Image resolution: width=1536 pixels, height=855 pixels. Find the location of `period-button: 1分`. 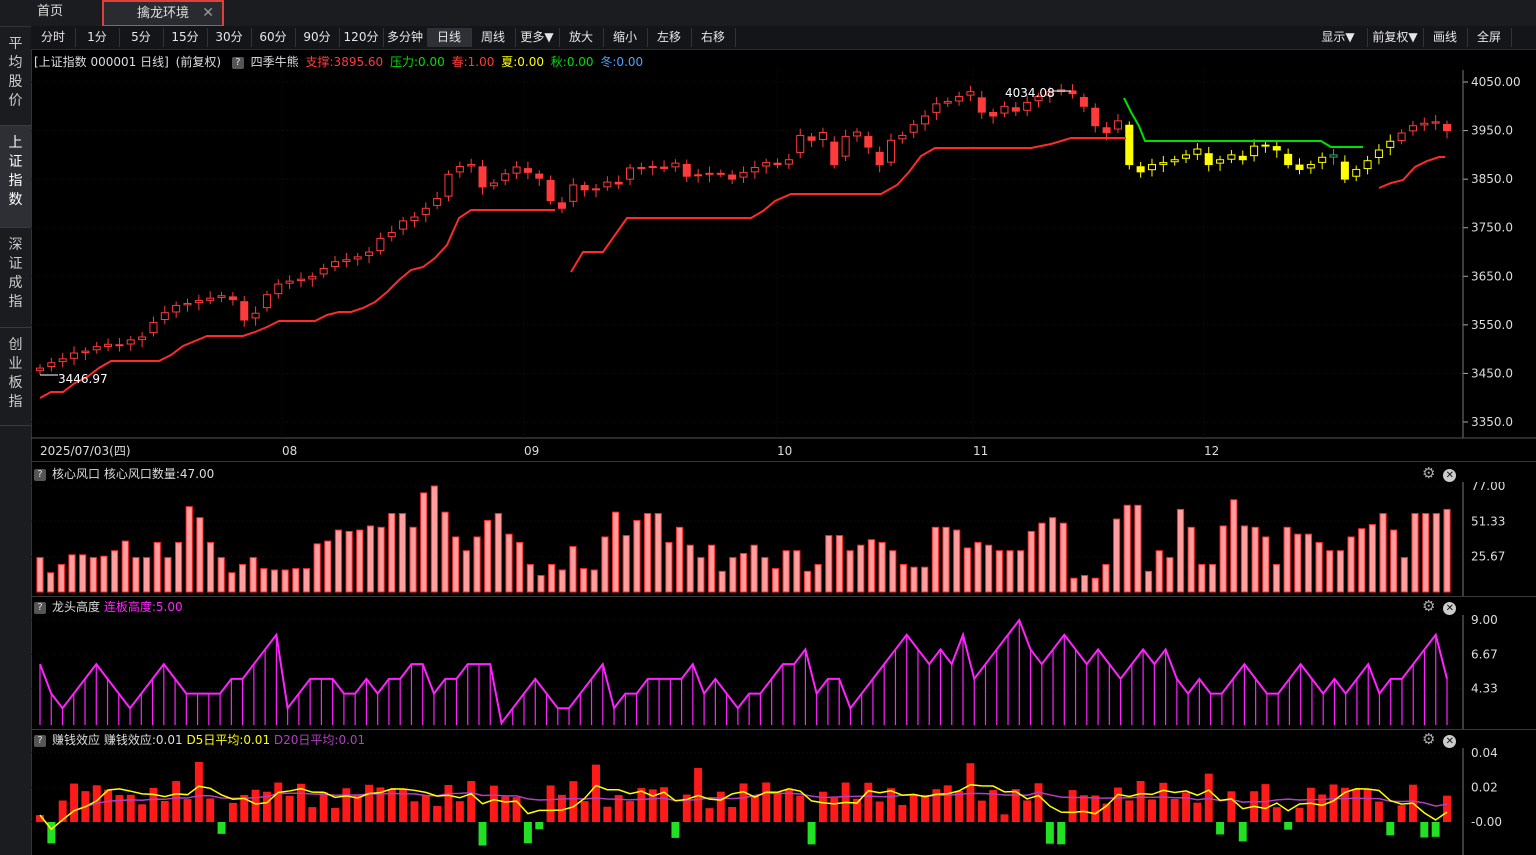

period-button: 1分 is located at coordinates (97, 37).